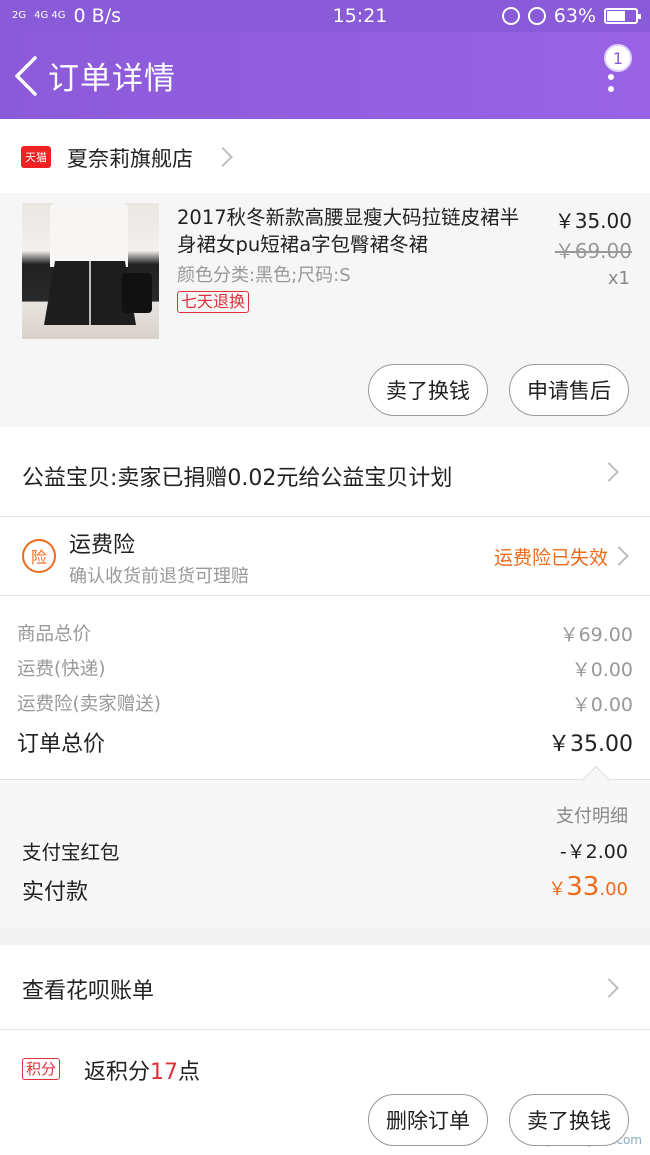  What do you see at coordinates (349, 231) in the screenshot?
I see `product-title: 2017秋冬新款高腰显瘦大码拉链皮裙半身裙女pu短裙a字包臀裙冬裙` at bounding box center [349, 231].